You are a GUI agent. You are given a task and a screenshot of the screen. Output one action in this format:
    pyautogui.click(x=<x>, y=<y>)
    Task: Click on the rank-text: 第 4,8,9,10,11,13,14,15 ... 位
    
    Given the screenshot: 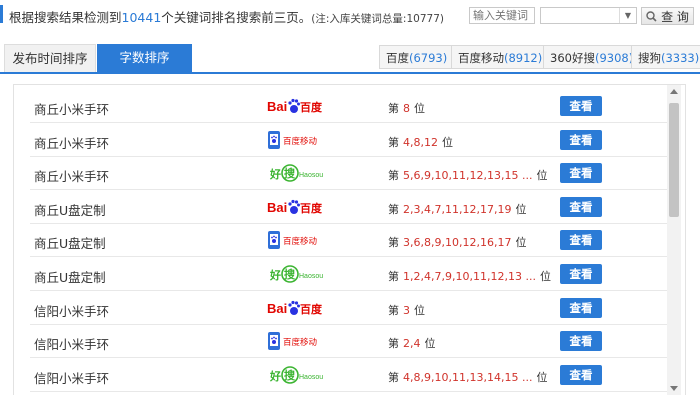 What is the action you would take?
    pyautogui.click(x=467, y=377)
    